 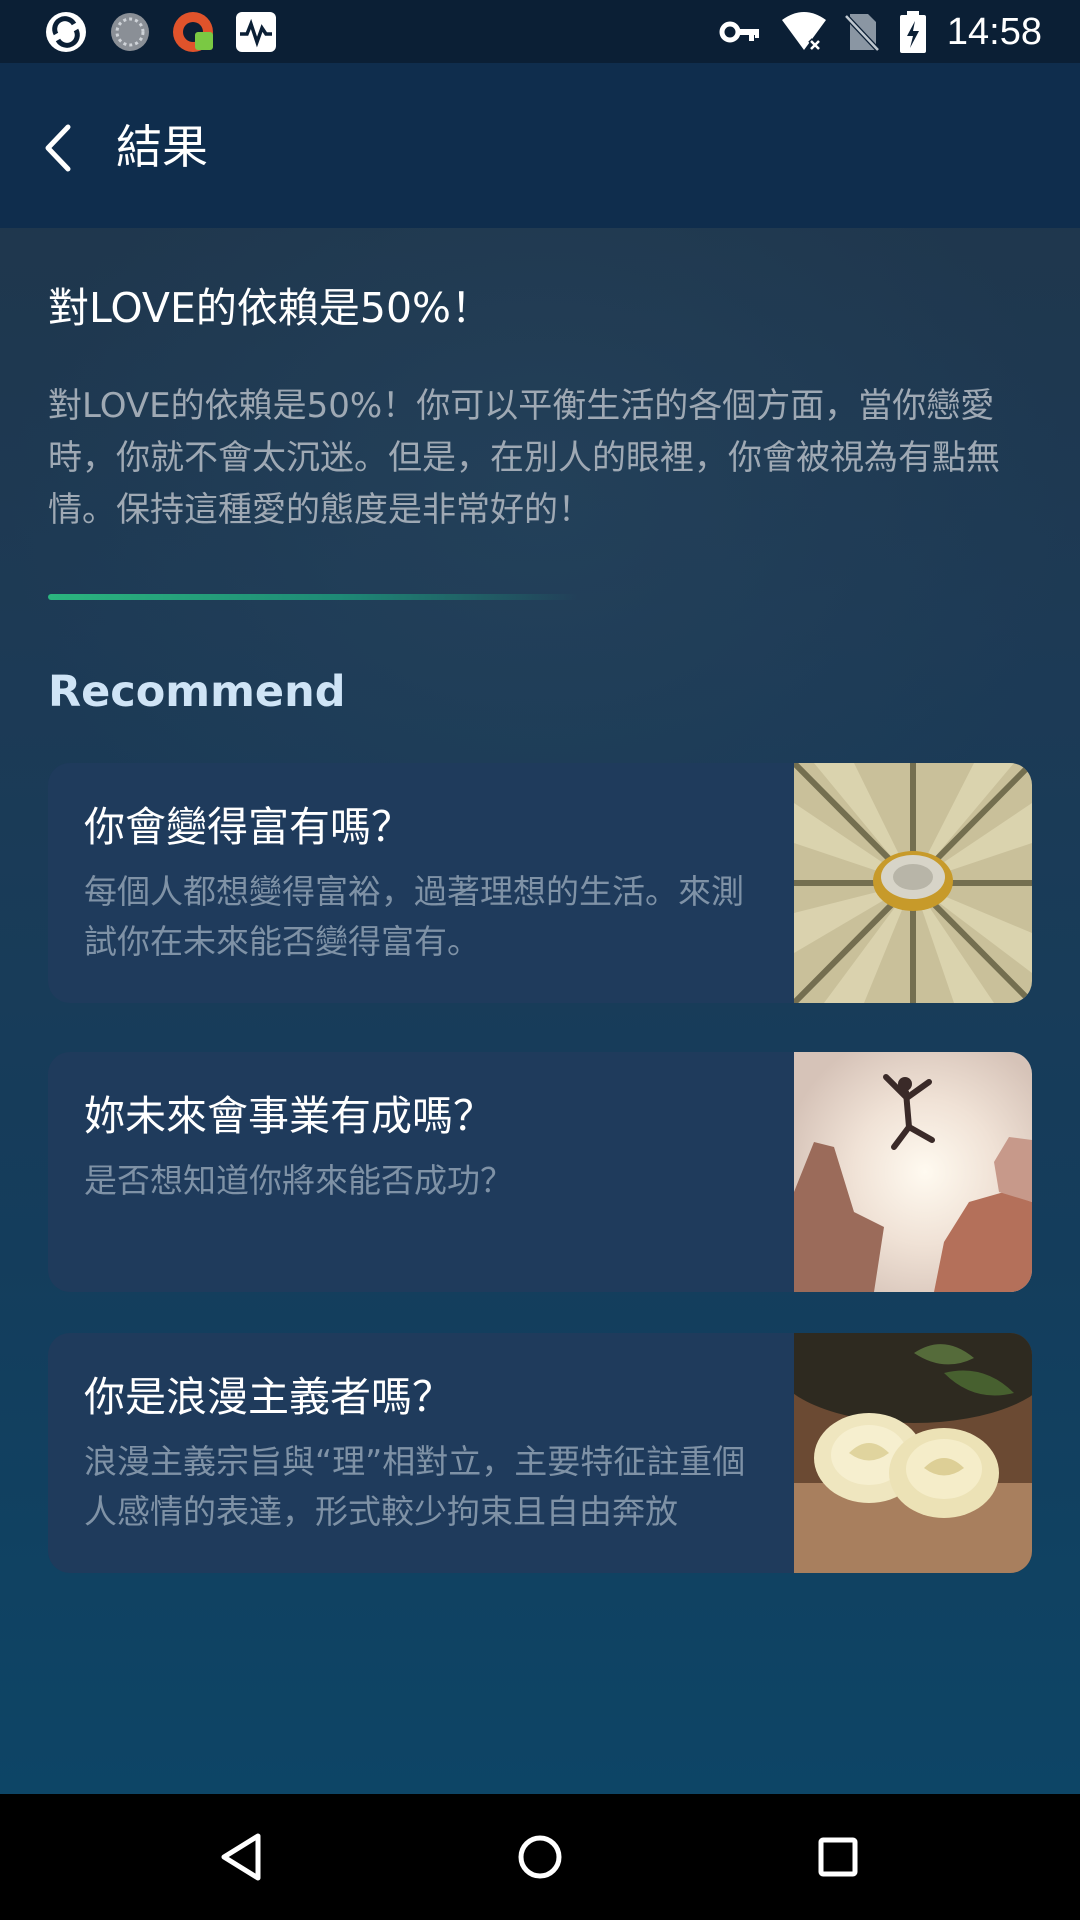 I want to click on result-title: 對LOVE的依賴是50%！, so click(x=270, y=308).